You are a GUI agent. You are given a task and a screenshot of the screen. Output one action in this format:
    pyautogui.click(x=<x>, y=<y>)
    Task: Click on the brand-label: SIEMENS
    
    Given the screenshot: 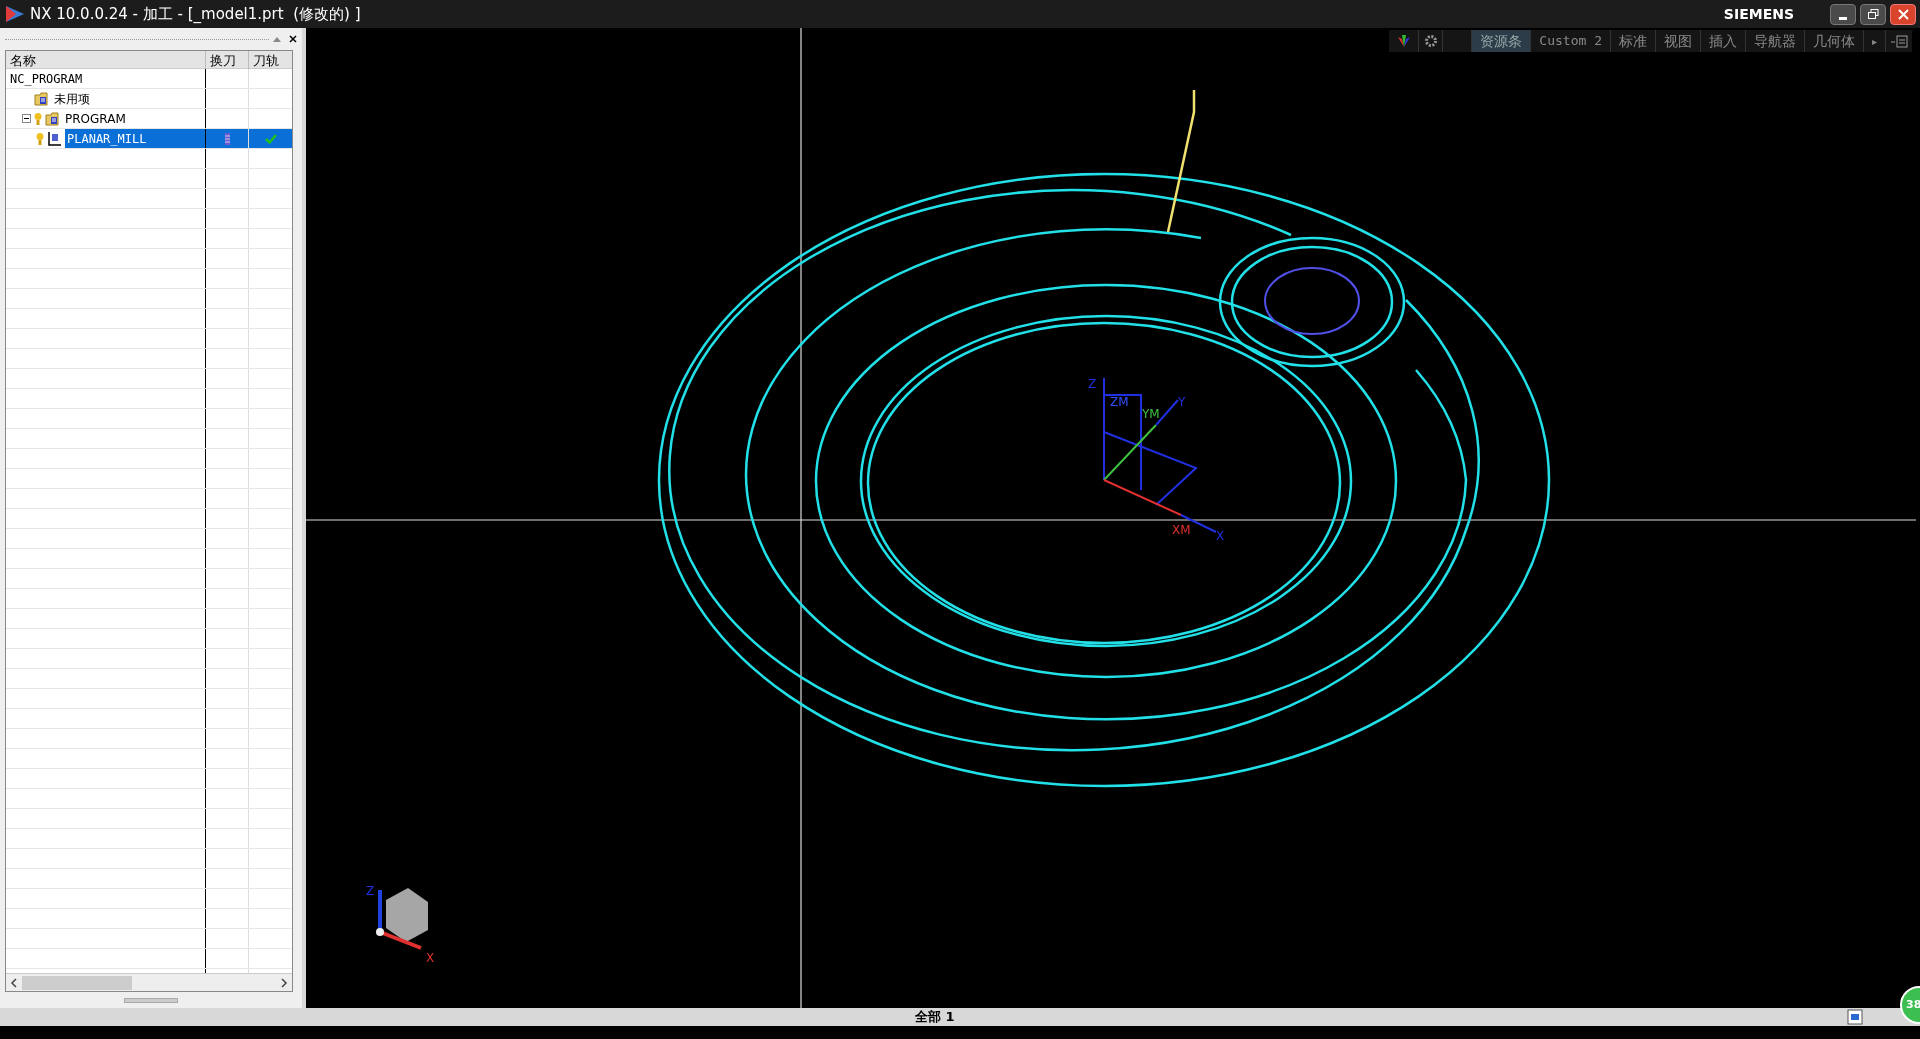 What is the action you would take?
    pyautogui.click(x=1758, y=14)
    